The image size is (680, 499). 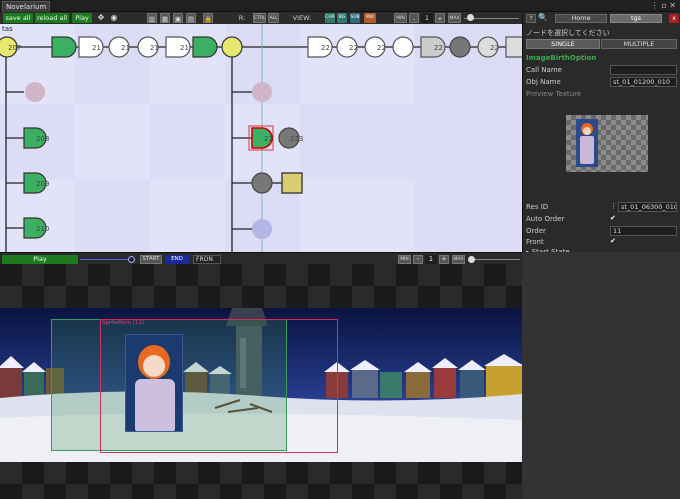 What do you see at coordinates (400, 18) in the screenshot?
I see `zoom-min-button: MIN` at bounding box center [400, 18].